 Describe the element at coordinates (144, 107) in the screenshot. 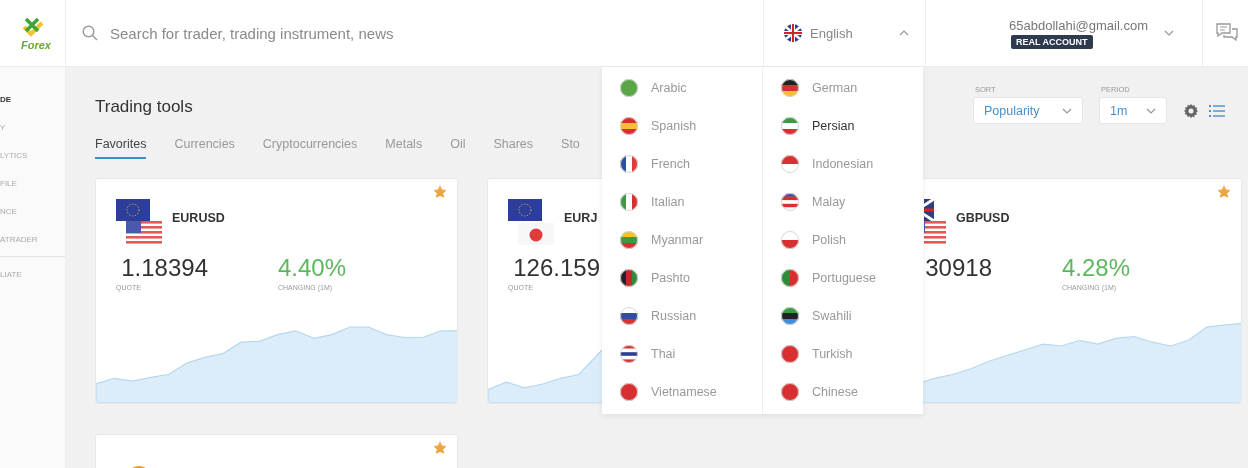

I see `page-title: Trading tools` at that location.